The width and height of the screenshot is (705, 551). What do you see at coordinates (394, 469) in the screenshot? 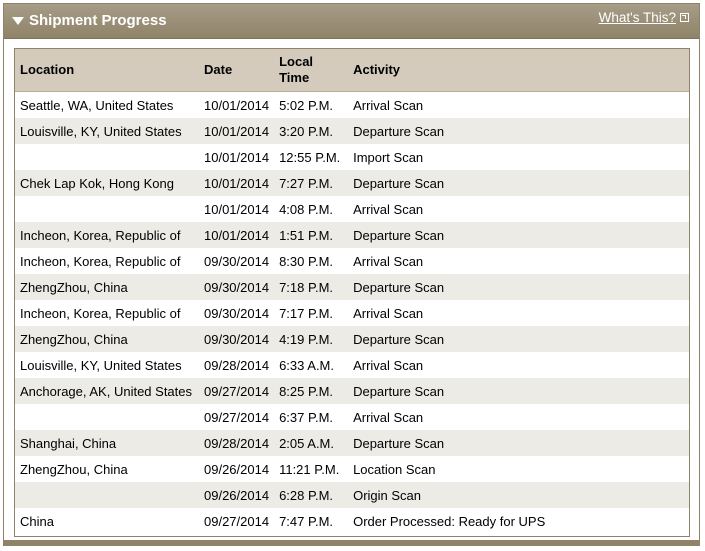
I see `cell-activity: Location Scan` at bounding box center [394, 469].